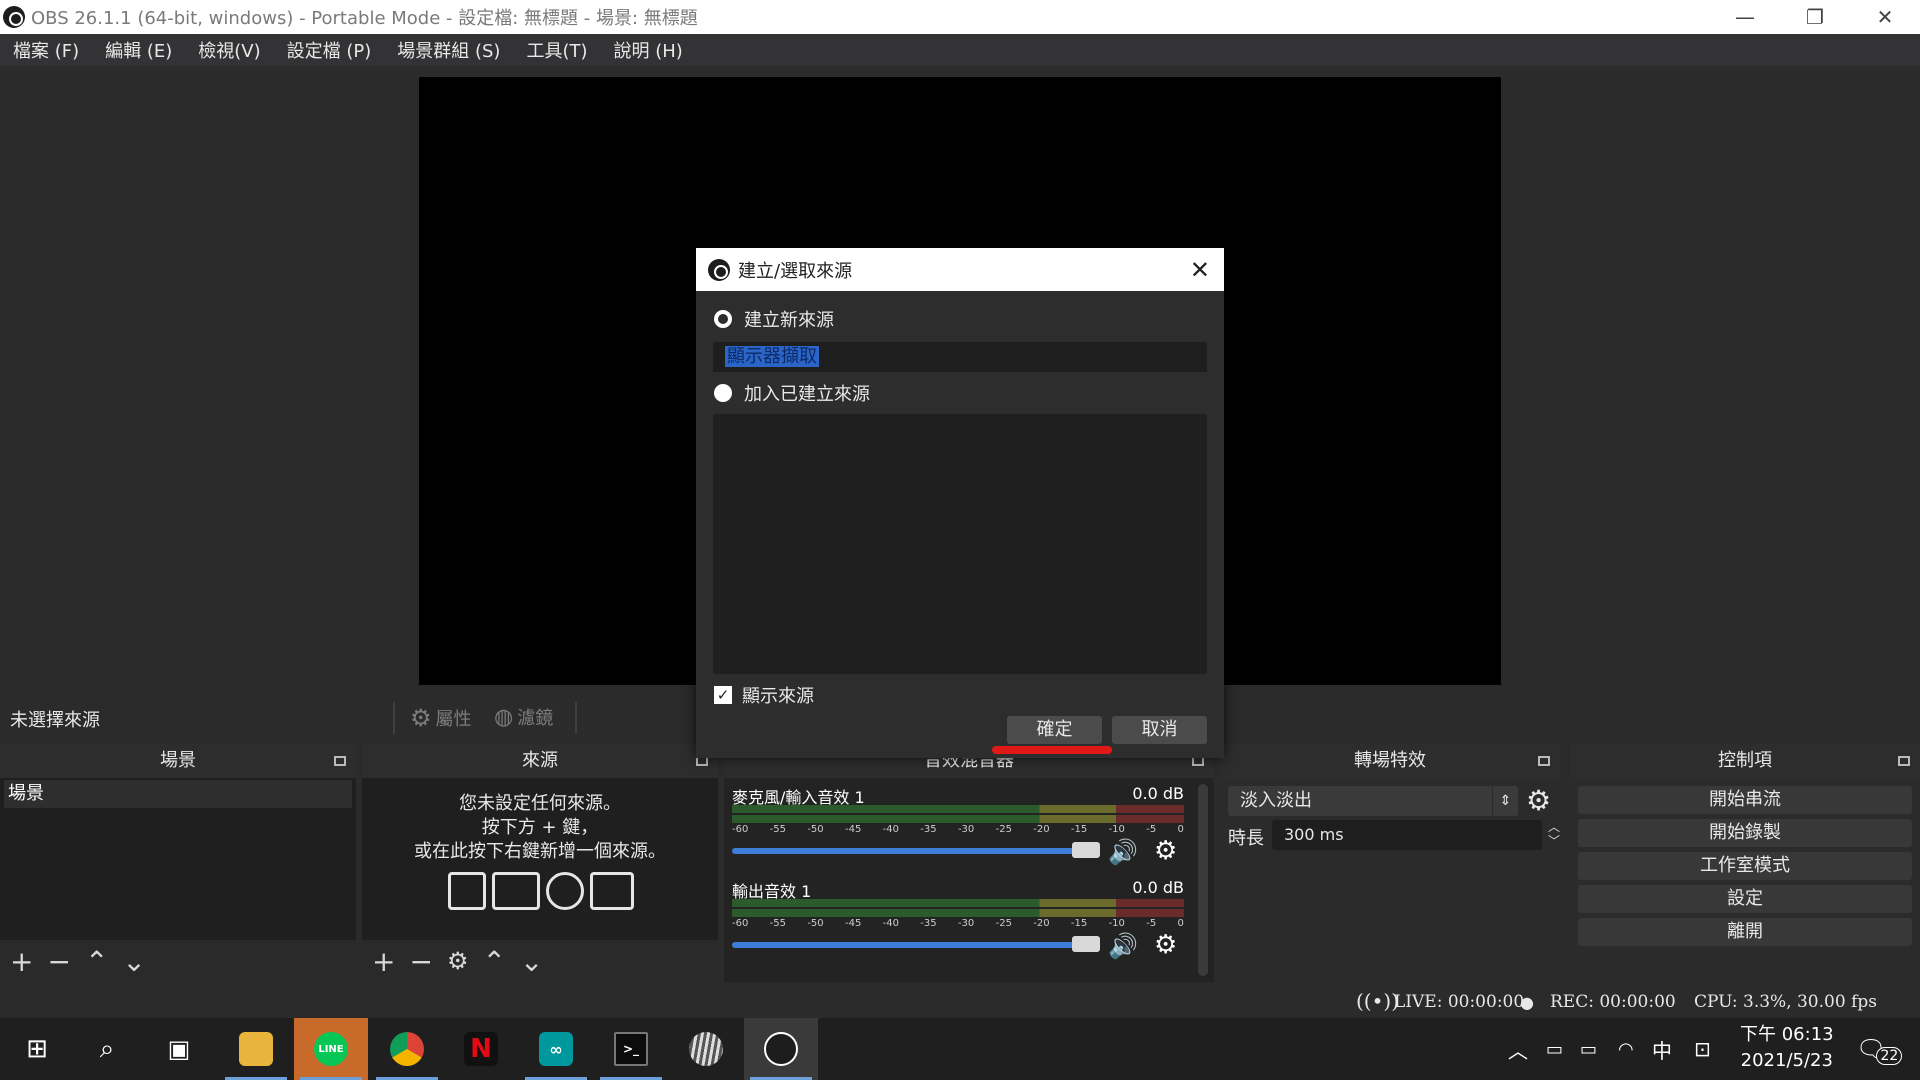 The height and width of the screenshot is (1080, 1920). Describe the element at coordinates (1052, 750) in the screenshot. I see `annotation-underline` at that location.